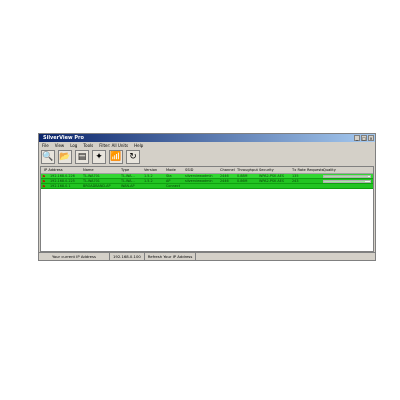  I want to click on wizard-icon: ✦, so click(99, 157).